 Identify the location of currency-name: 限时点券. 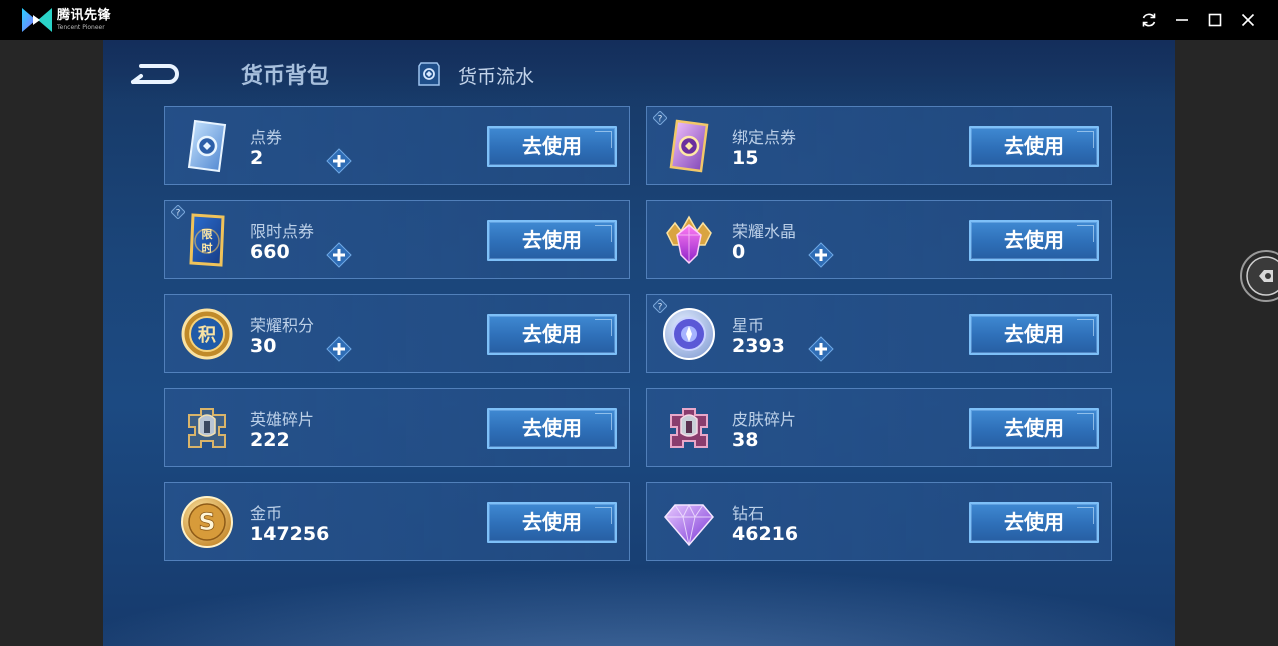
(282, 231).